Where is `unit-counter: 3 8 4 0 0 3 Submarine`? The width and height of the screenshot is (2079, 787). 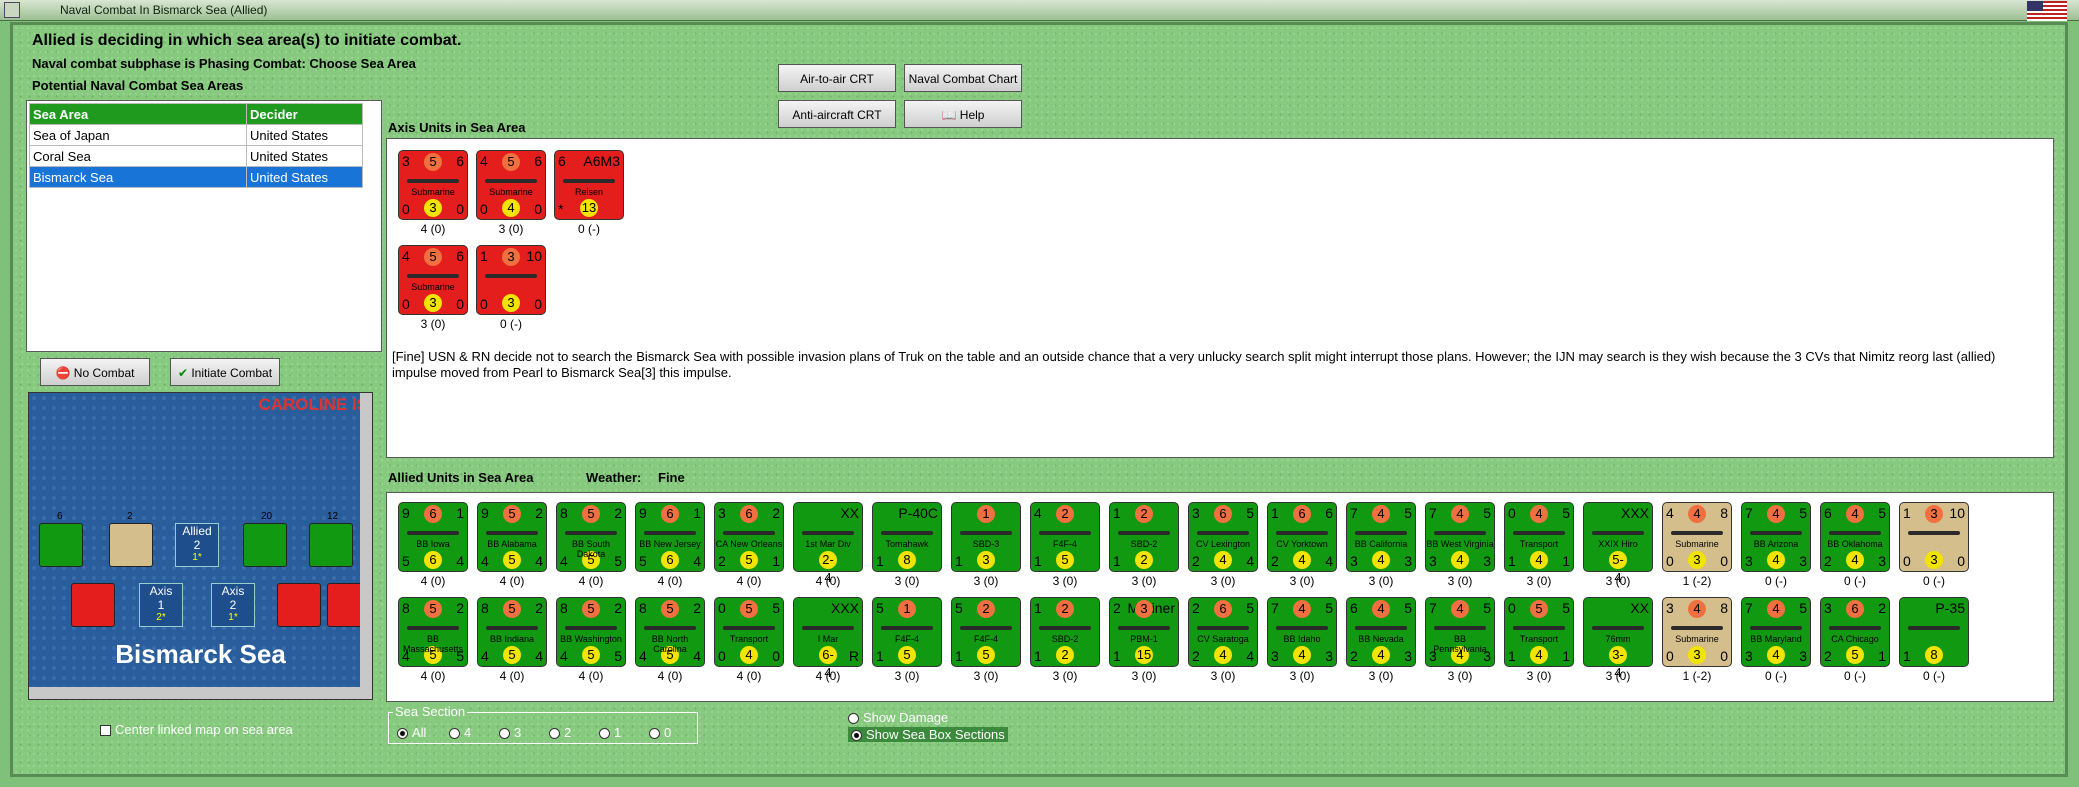
unit-counter: 3 8 4 0 0 3 Submarine is located at coordinates (1697, 632).